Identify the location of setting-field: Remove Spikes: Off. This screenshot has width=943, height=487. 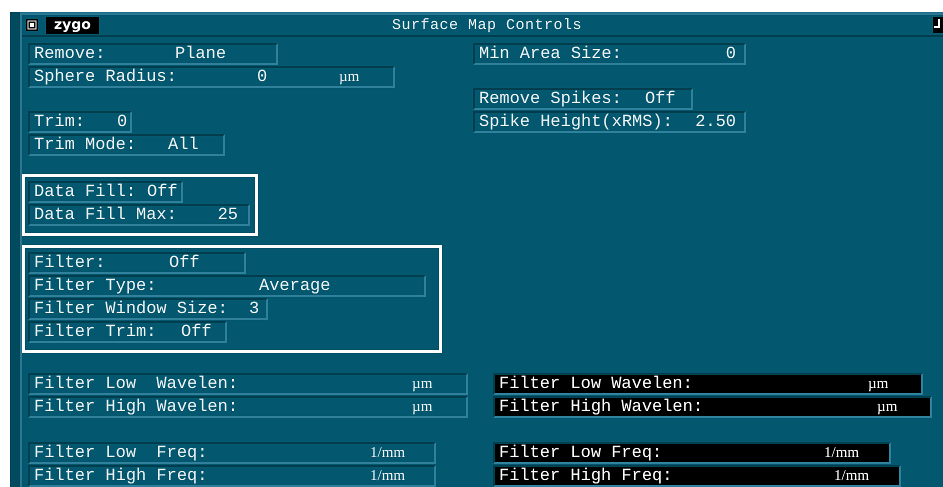
(583, 99).